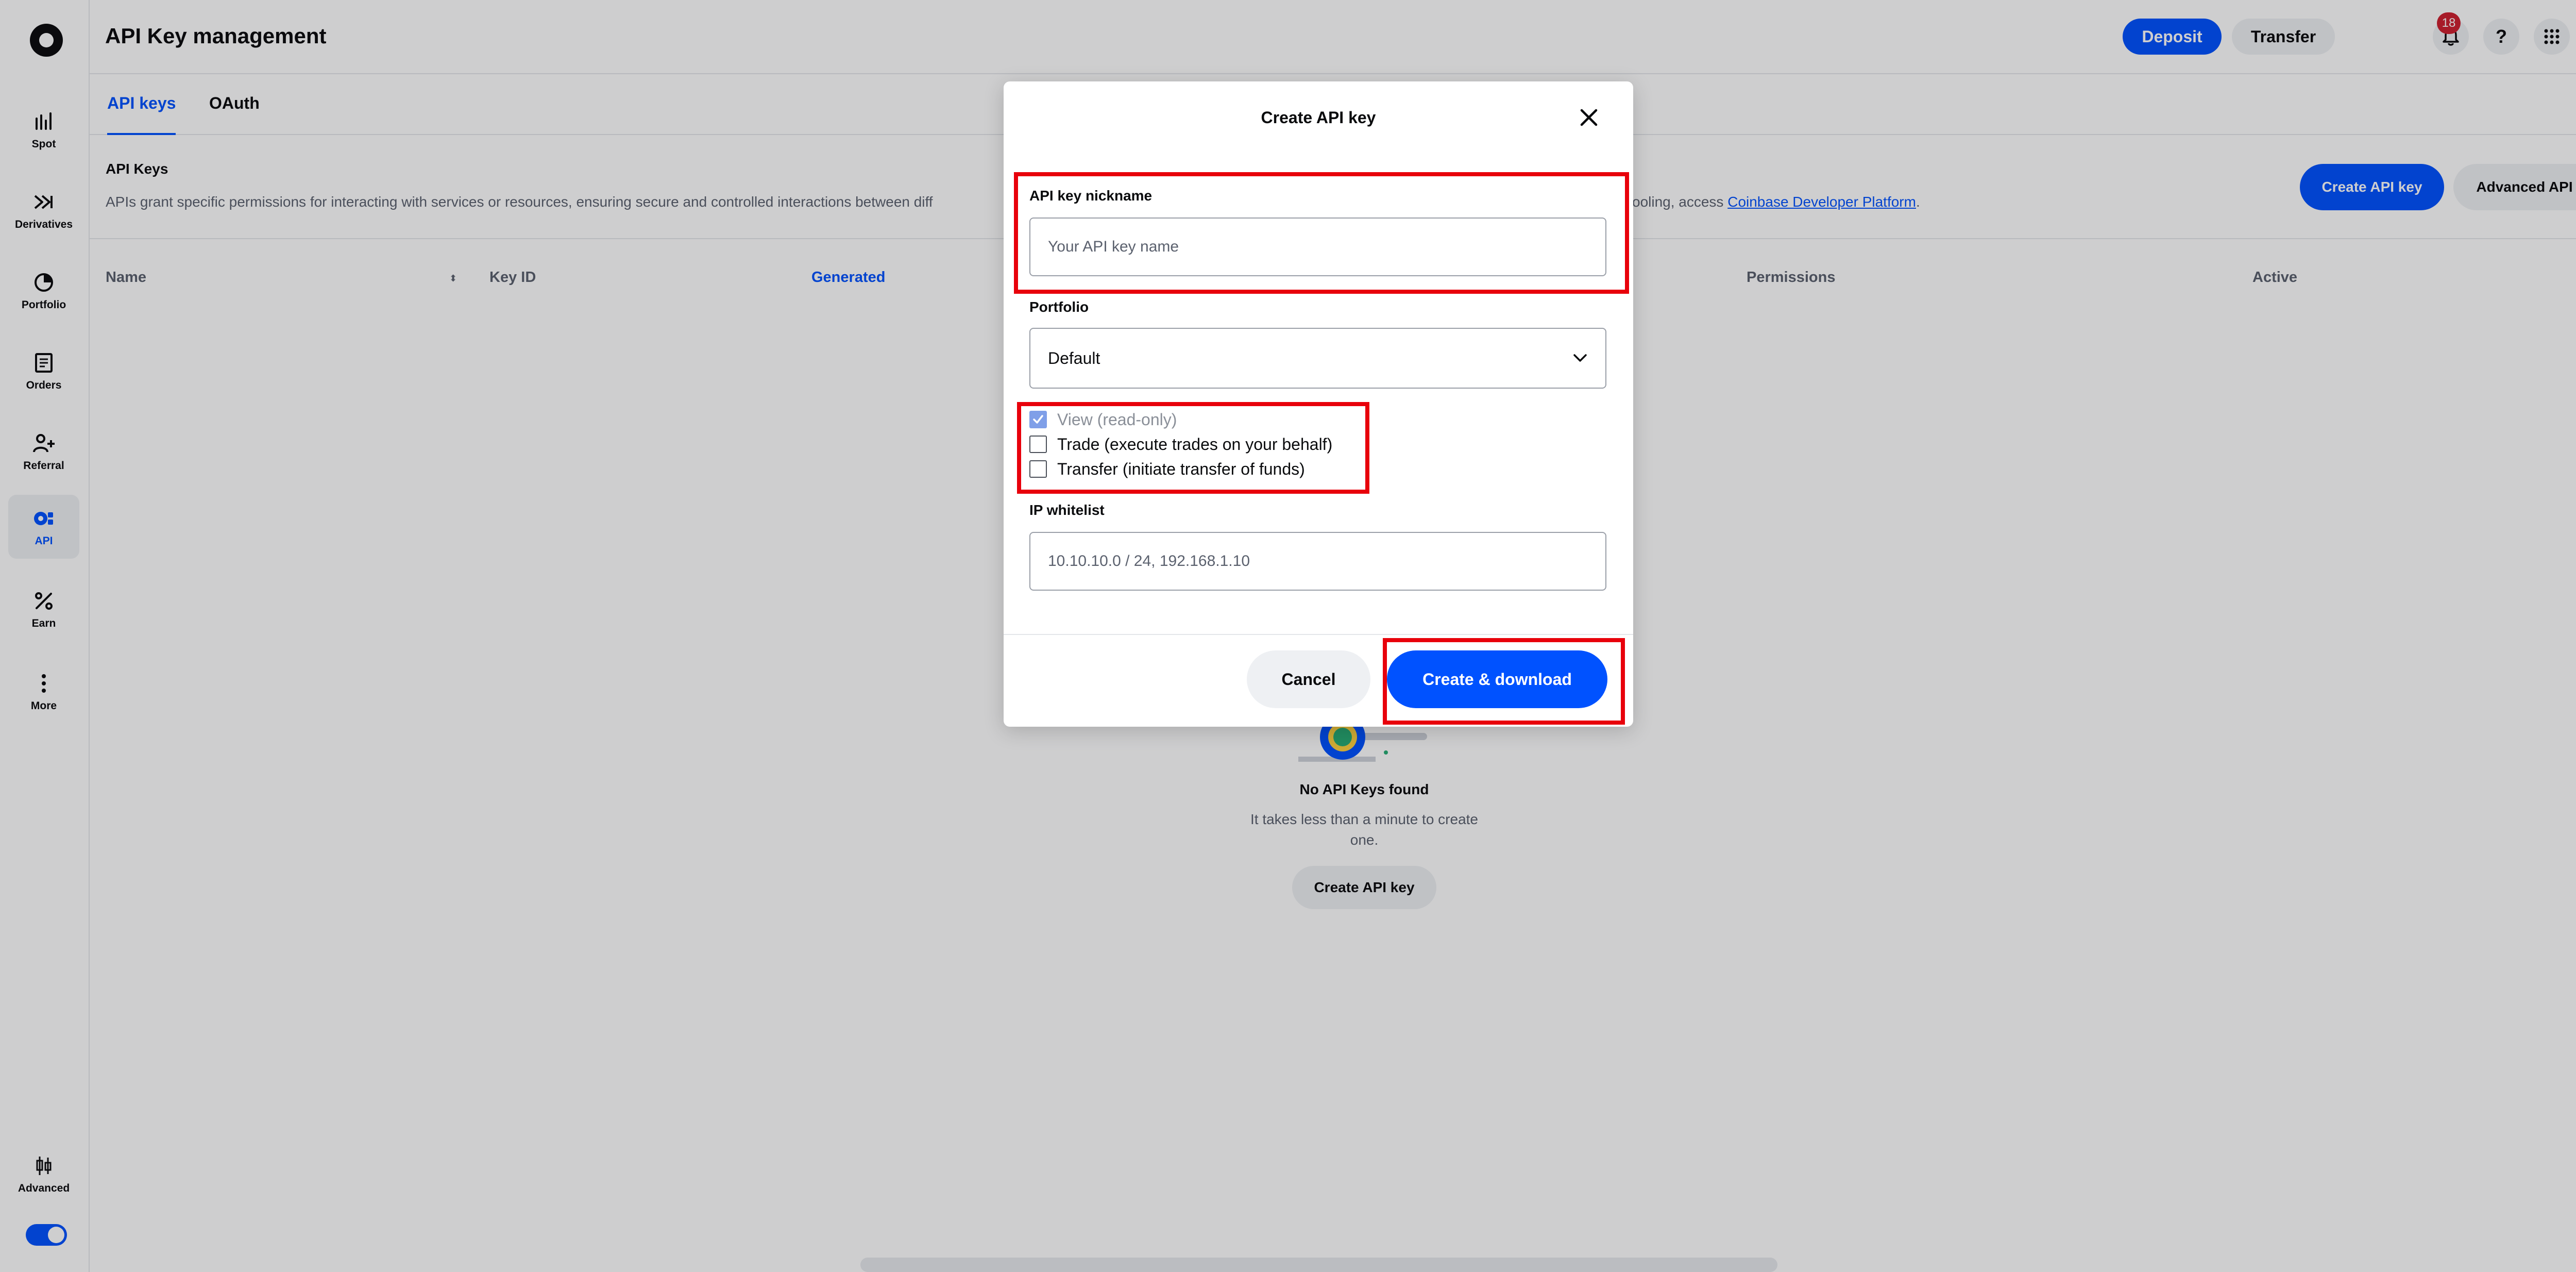 This screenshot has height=1272, width=2576. What do you see at coordinates (1318, 117) in the screenshot?
I see `dialog-title: Create API key` at bounding box center [1318, 117].